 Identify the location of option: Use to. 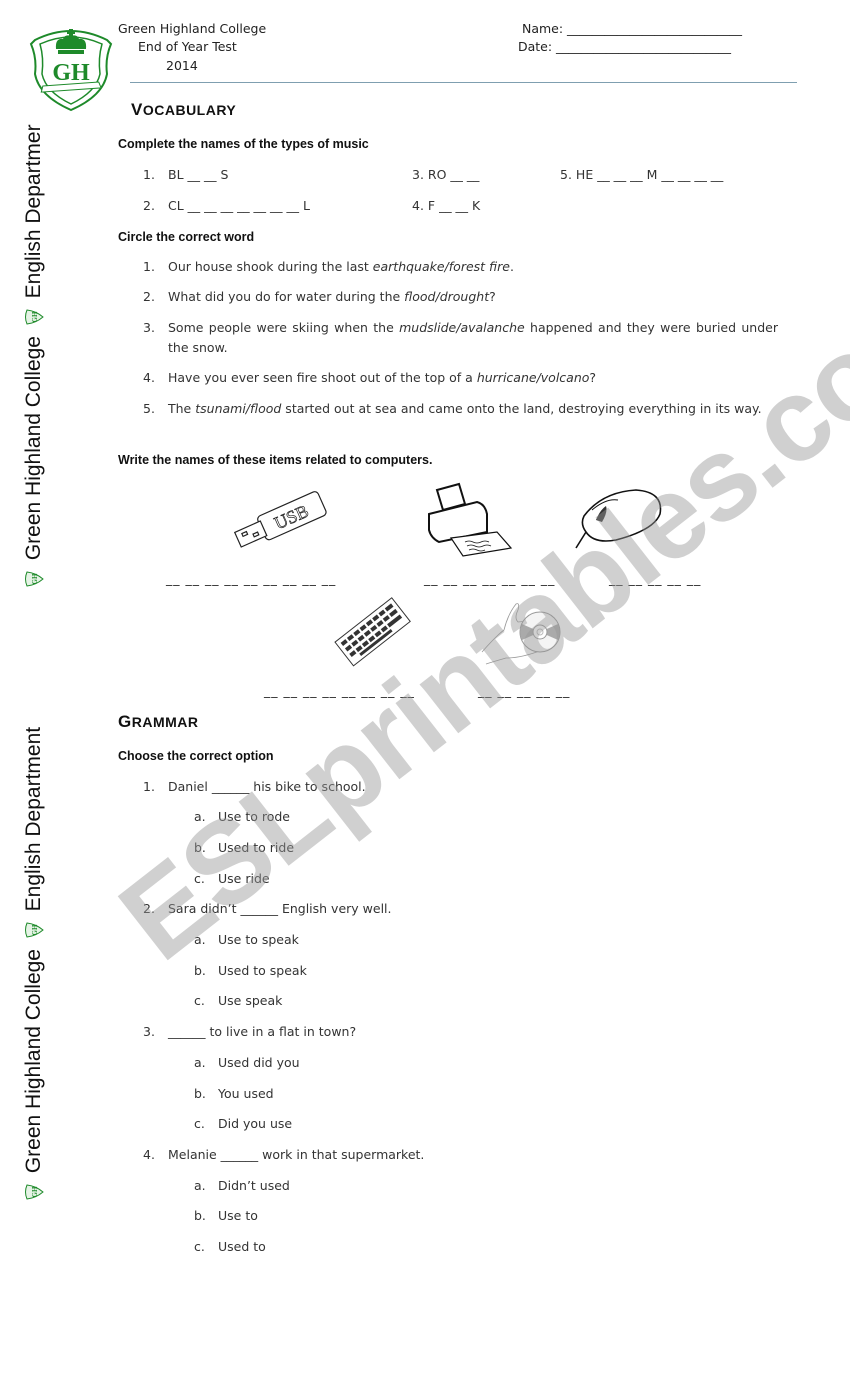
(238, 1215).